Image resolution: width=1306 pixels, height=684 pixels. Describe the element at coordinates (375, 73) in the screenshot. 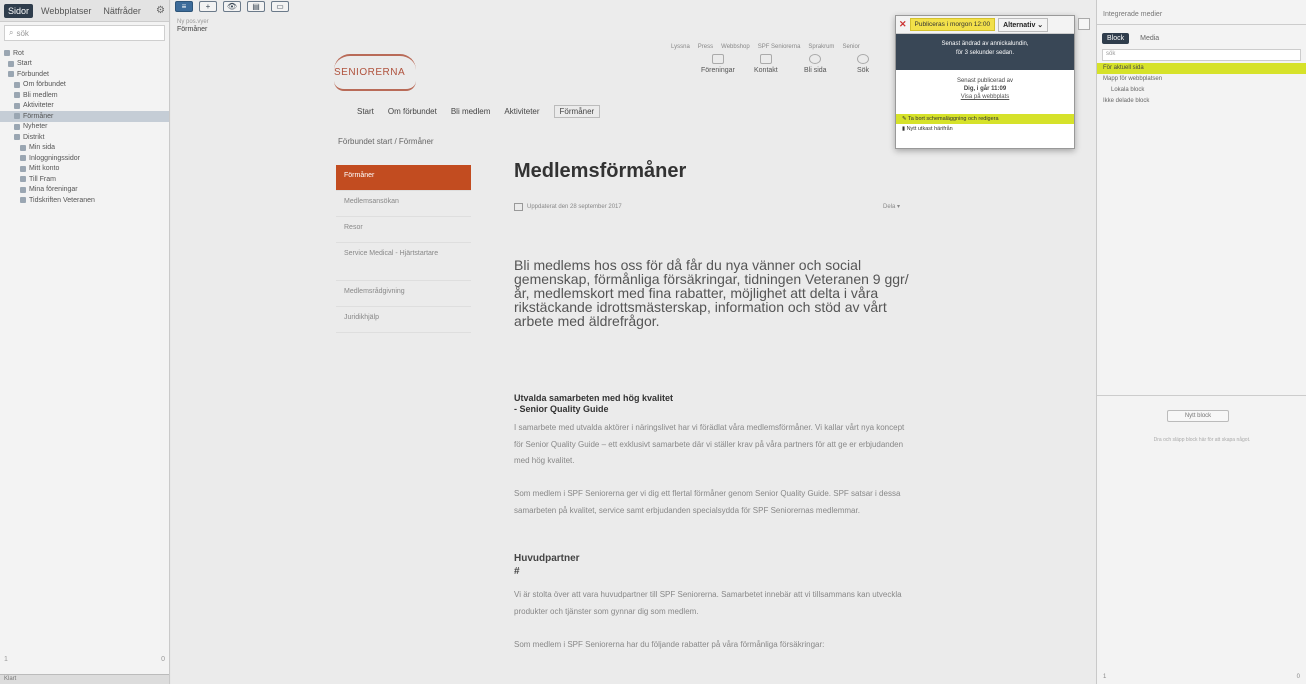

I see `spf-logo: SENIORERNA` at that location.